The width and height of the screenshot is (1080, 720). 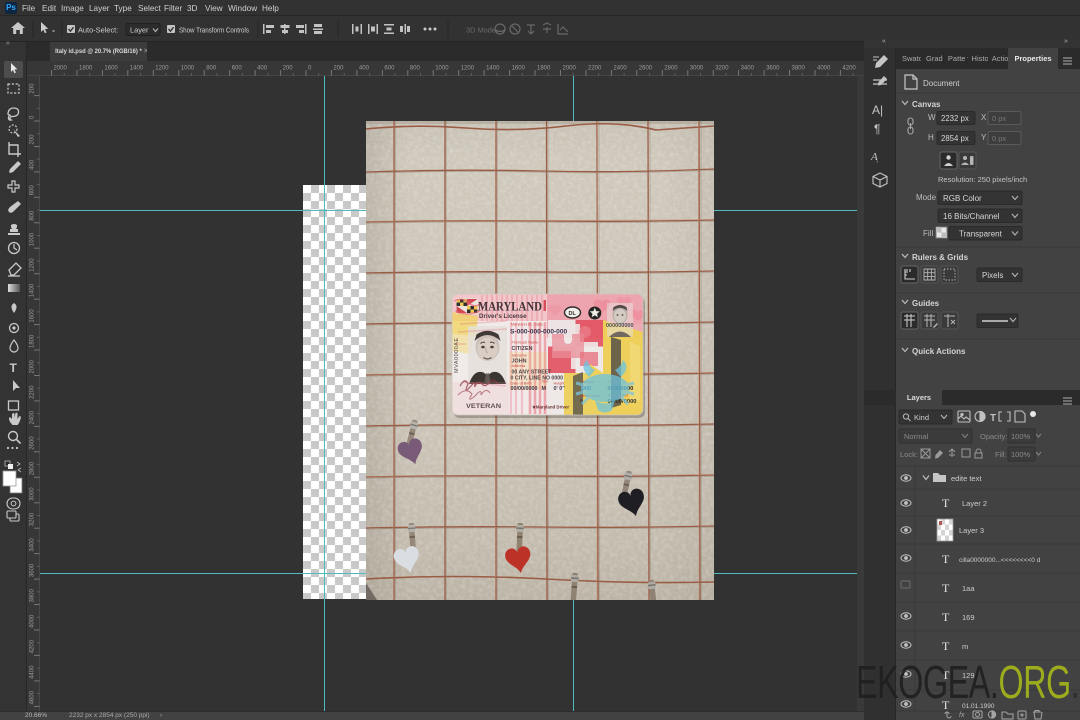 I want to click on svg-text: Canvas, so click(x=926, y=104).